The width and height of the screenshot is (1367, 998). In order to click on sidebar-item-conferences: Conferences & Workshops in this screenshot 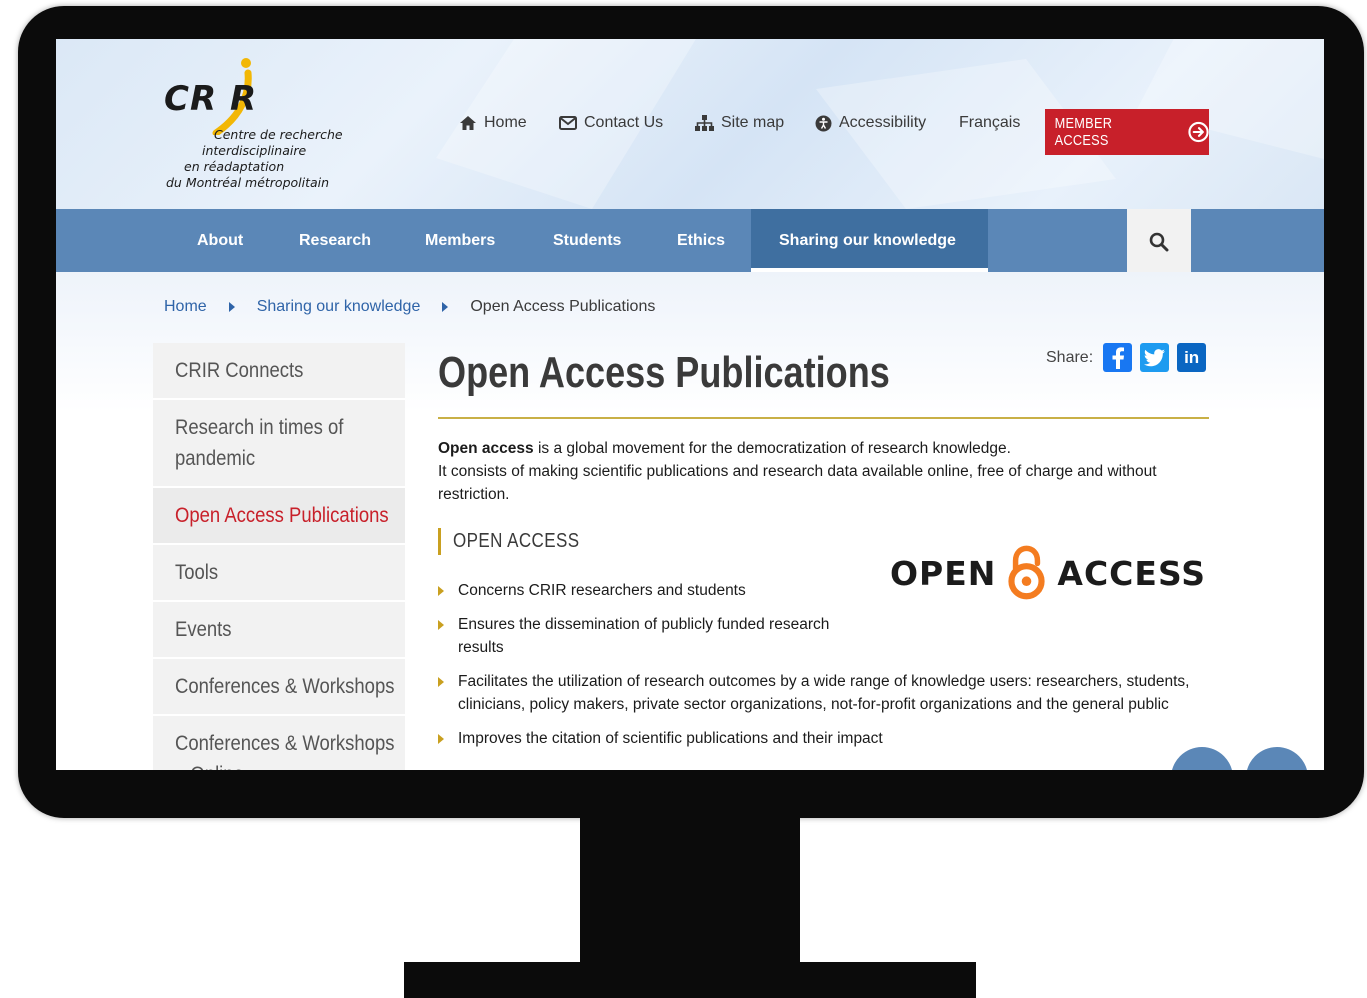, I will do `click(279, 687)`.